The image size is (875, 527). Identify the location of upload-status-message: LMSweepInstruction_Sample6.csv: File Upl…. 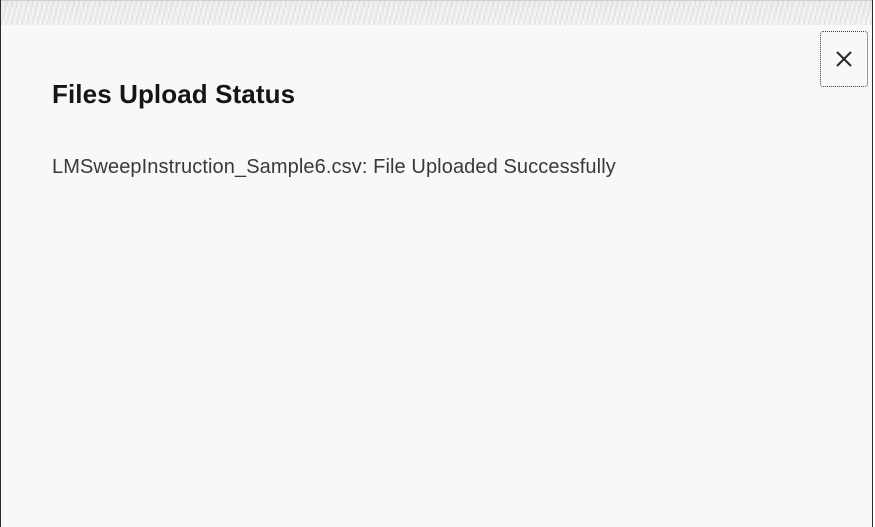
(334, 167).